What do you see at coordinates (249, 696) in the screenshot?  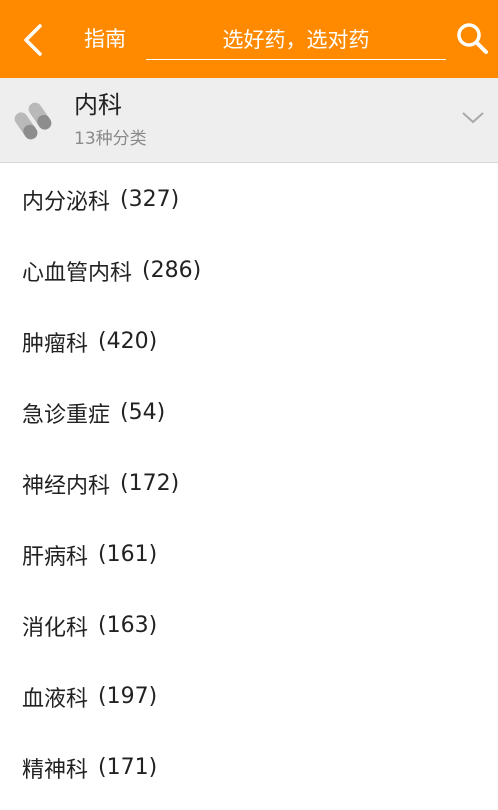 I see `list-item-hematology: 血液科 (197)` at bounding box center [249, 696].